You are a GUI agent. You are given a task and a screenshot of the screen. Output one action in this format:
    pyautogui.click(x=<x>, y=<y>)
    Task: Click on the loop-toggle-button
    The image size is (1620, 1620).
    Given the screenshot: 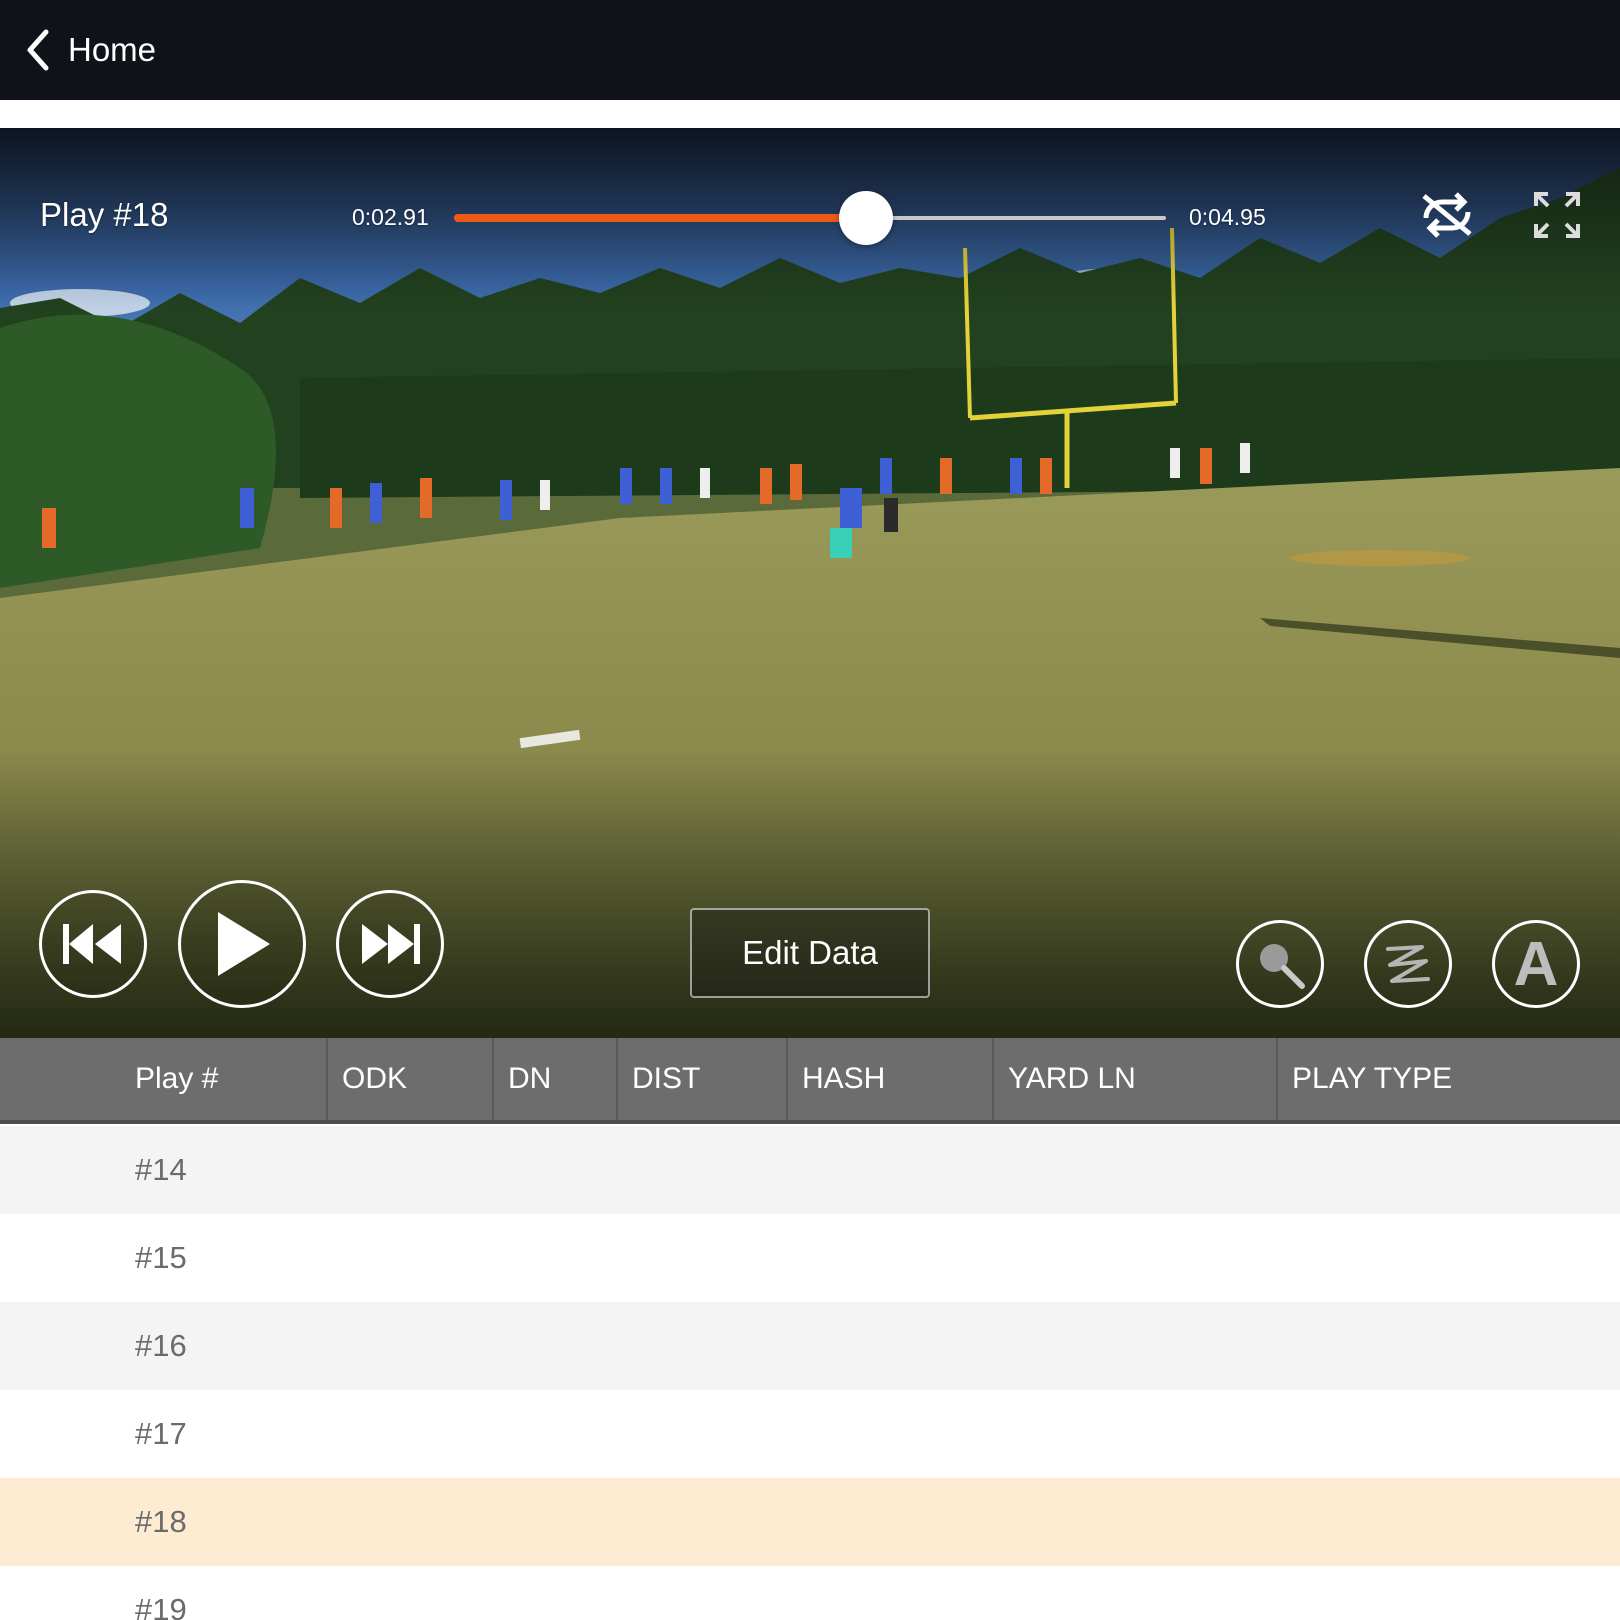 What is the action you would take?
    pyautogui.click(x=1447, y=215)
    